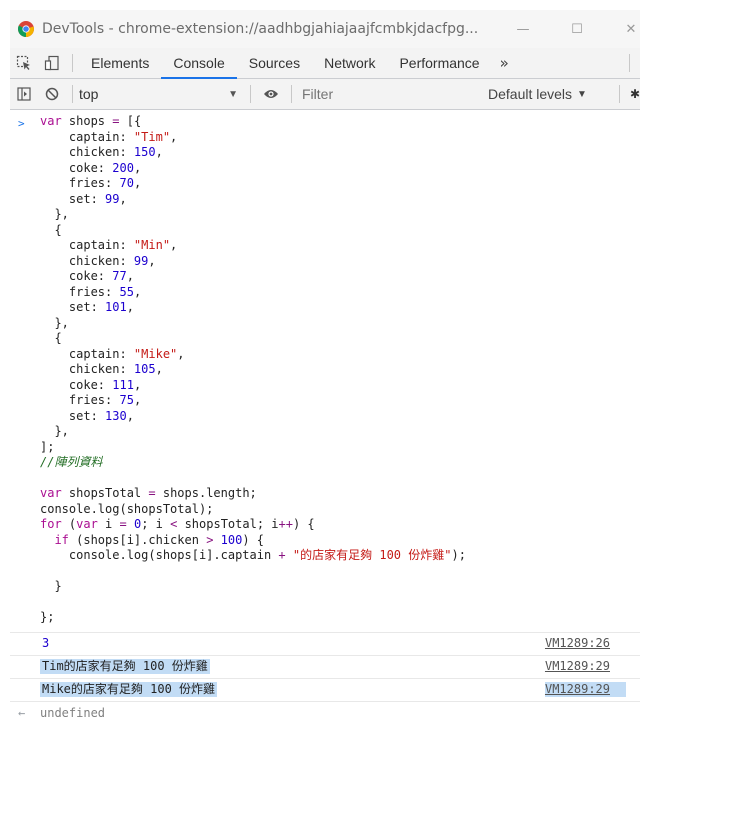 Image resolution: width=744 pixels, height=832 pixels. Describe the element at coordinates (120, 63) in the screenshot. I see `tab-elements: Elements` at that location.